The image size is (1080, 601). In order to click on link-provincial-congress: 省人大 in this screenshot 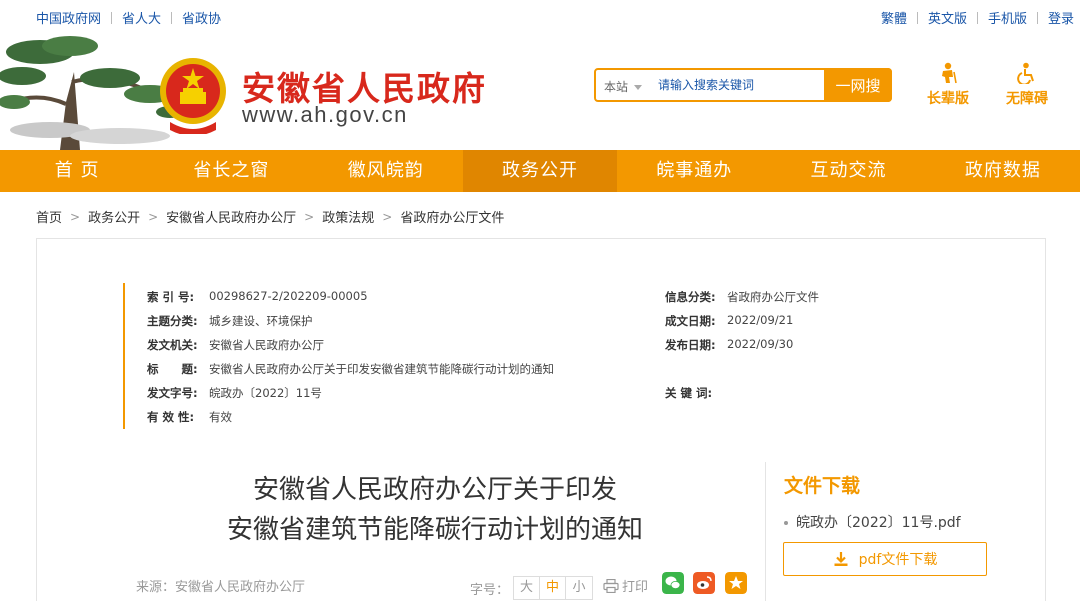, I will do `click(141, 17)`.